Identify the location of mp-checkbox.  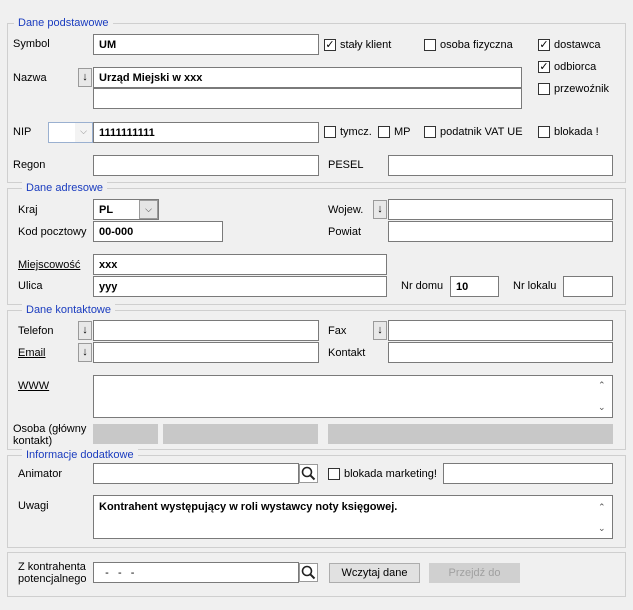
(384, 132).